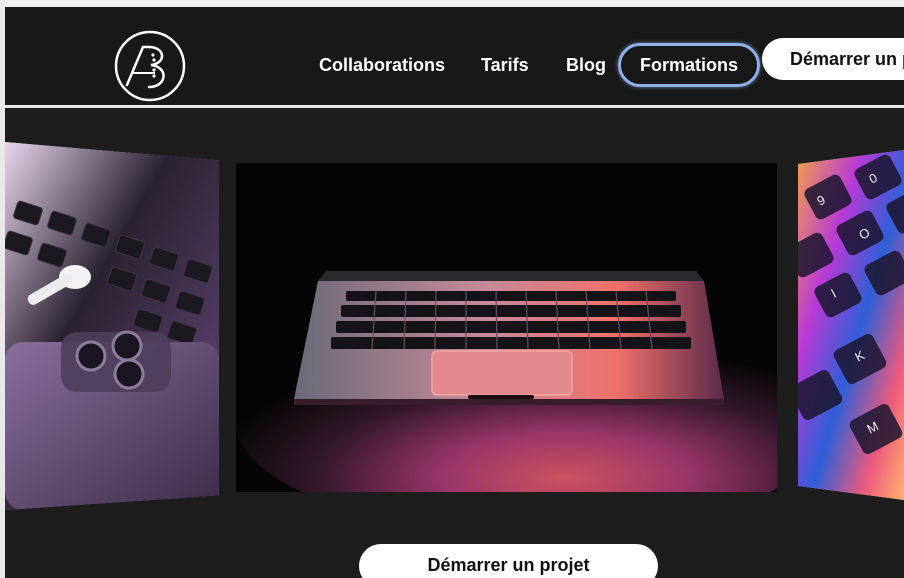 The height and width of the screenshot is (578, 904). What do you see at coordinates (689, 65) in the screenshot?
I see `nav-link-formations: Formations` at bounding box center [689, 65].